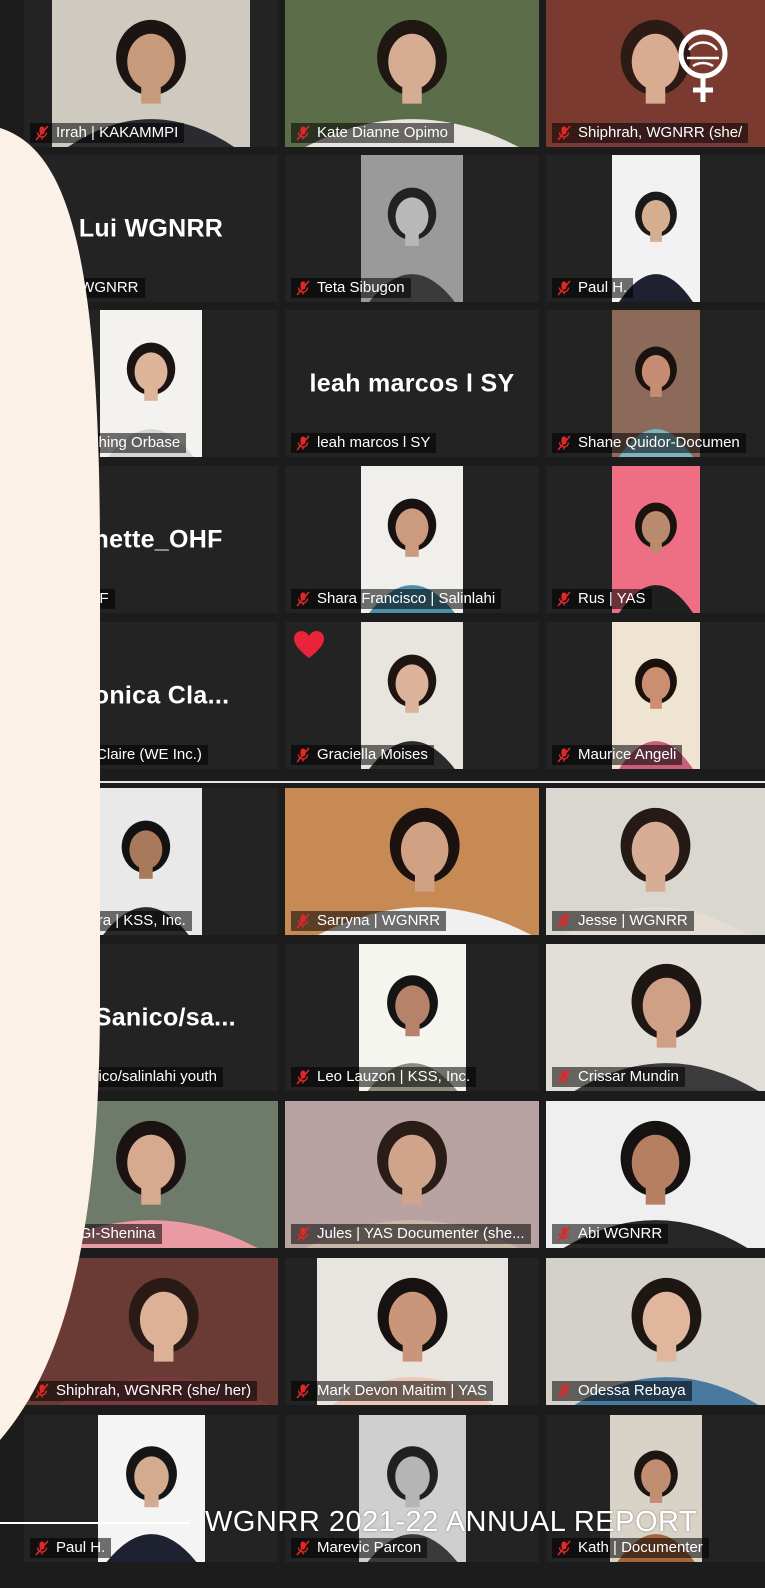 The width and height of the screenshot is (765, 1588). I want to click on participant-name-label: Jesse | WGNRR, so click(633, 920).